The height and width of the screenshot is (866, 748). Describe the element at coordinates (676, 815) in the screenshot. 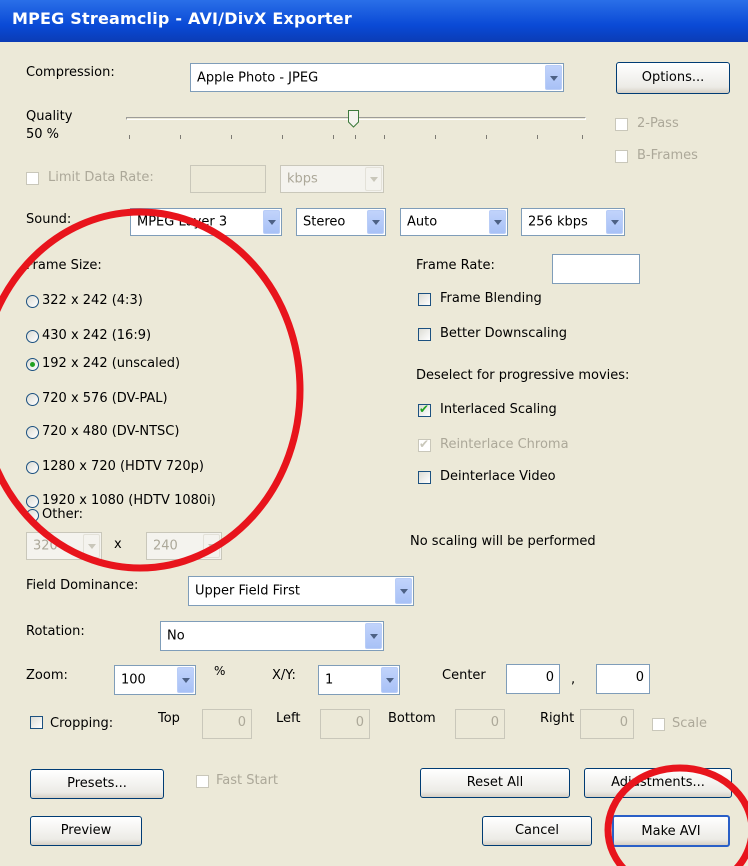

I see `annotation-circle-make-avi` at that location.